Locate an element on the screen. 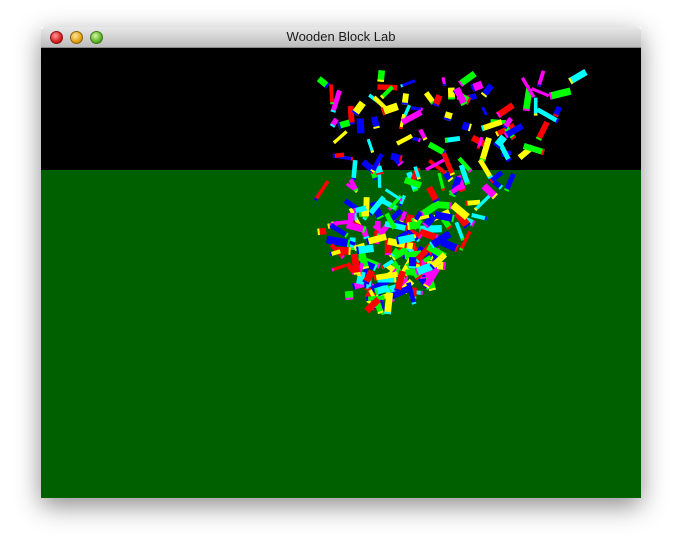  window-title: Wooden Block Lab is located at coordinates (341, 36).